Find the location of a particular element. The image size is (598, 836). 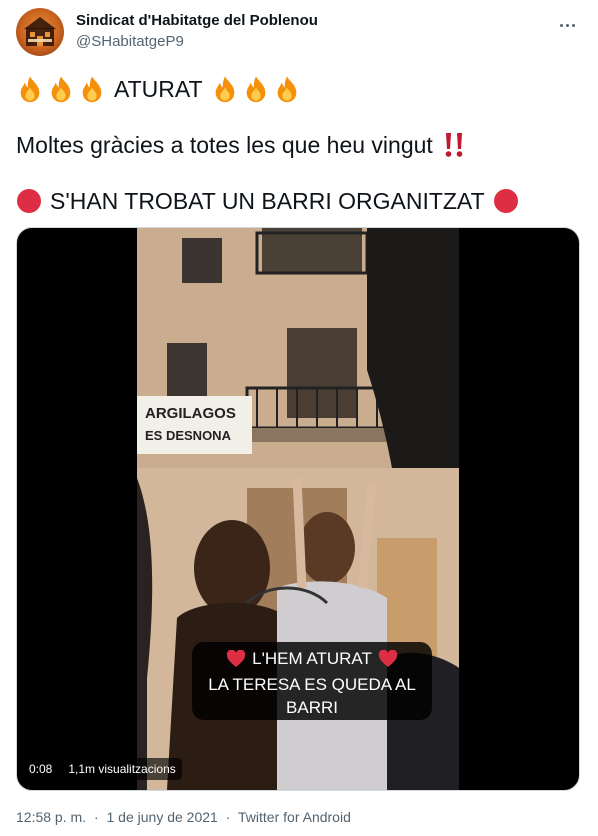

account-handle: @SHabitatgeP9 is located at coordinates (130, 41).